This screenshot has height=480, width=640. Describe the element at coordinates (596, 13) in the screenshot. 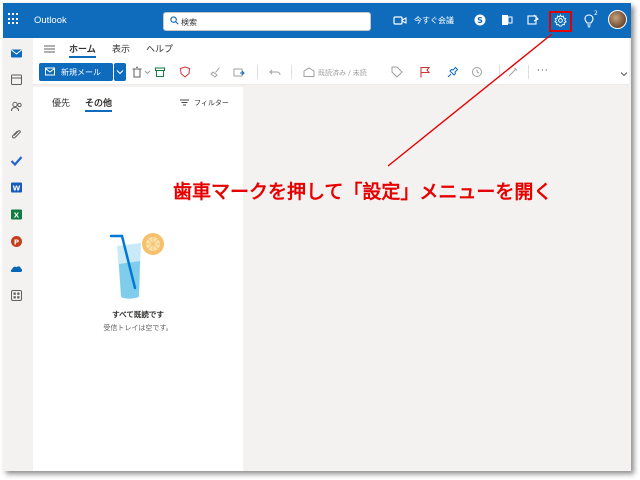

I see `tips-count-badge: 2` at that location.